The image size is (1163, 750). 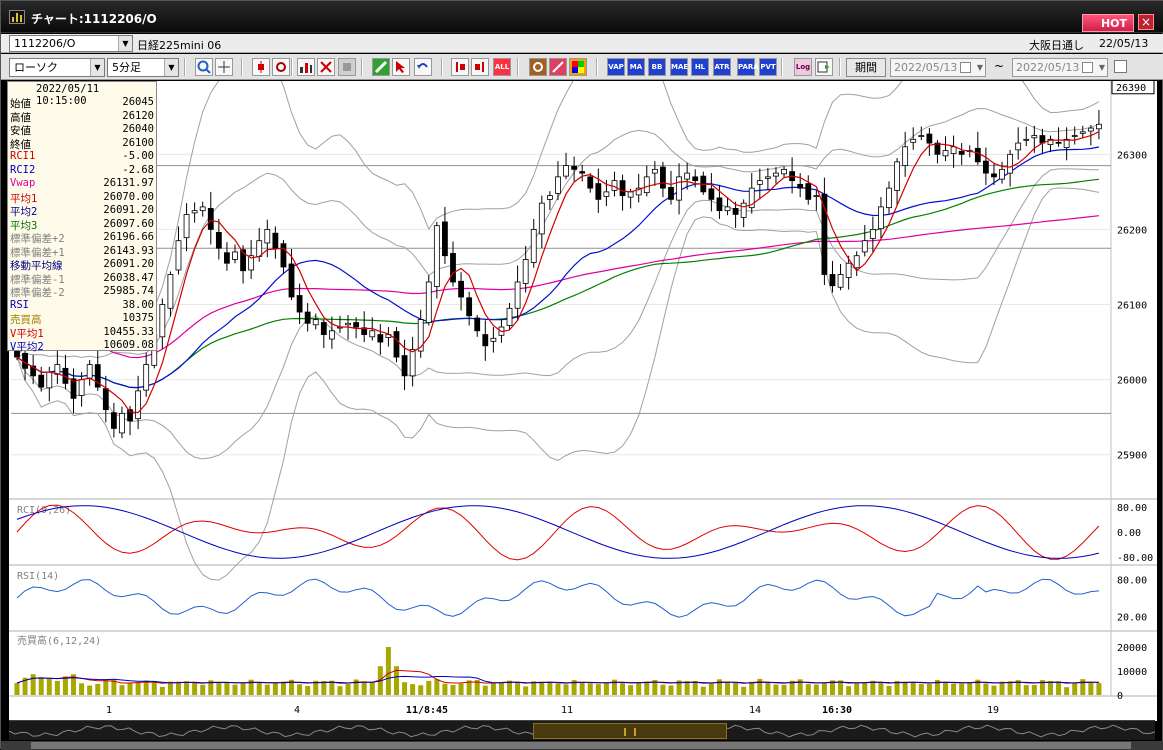 What do you see at coordinates (83, 130) in the screenshot?
I see `info-row-2: 安値 26040` at bounding box center [83, 130].